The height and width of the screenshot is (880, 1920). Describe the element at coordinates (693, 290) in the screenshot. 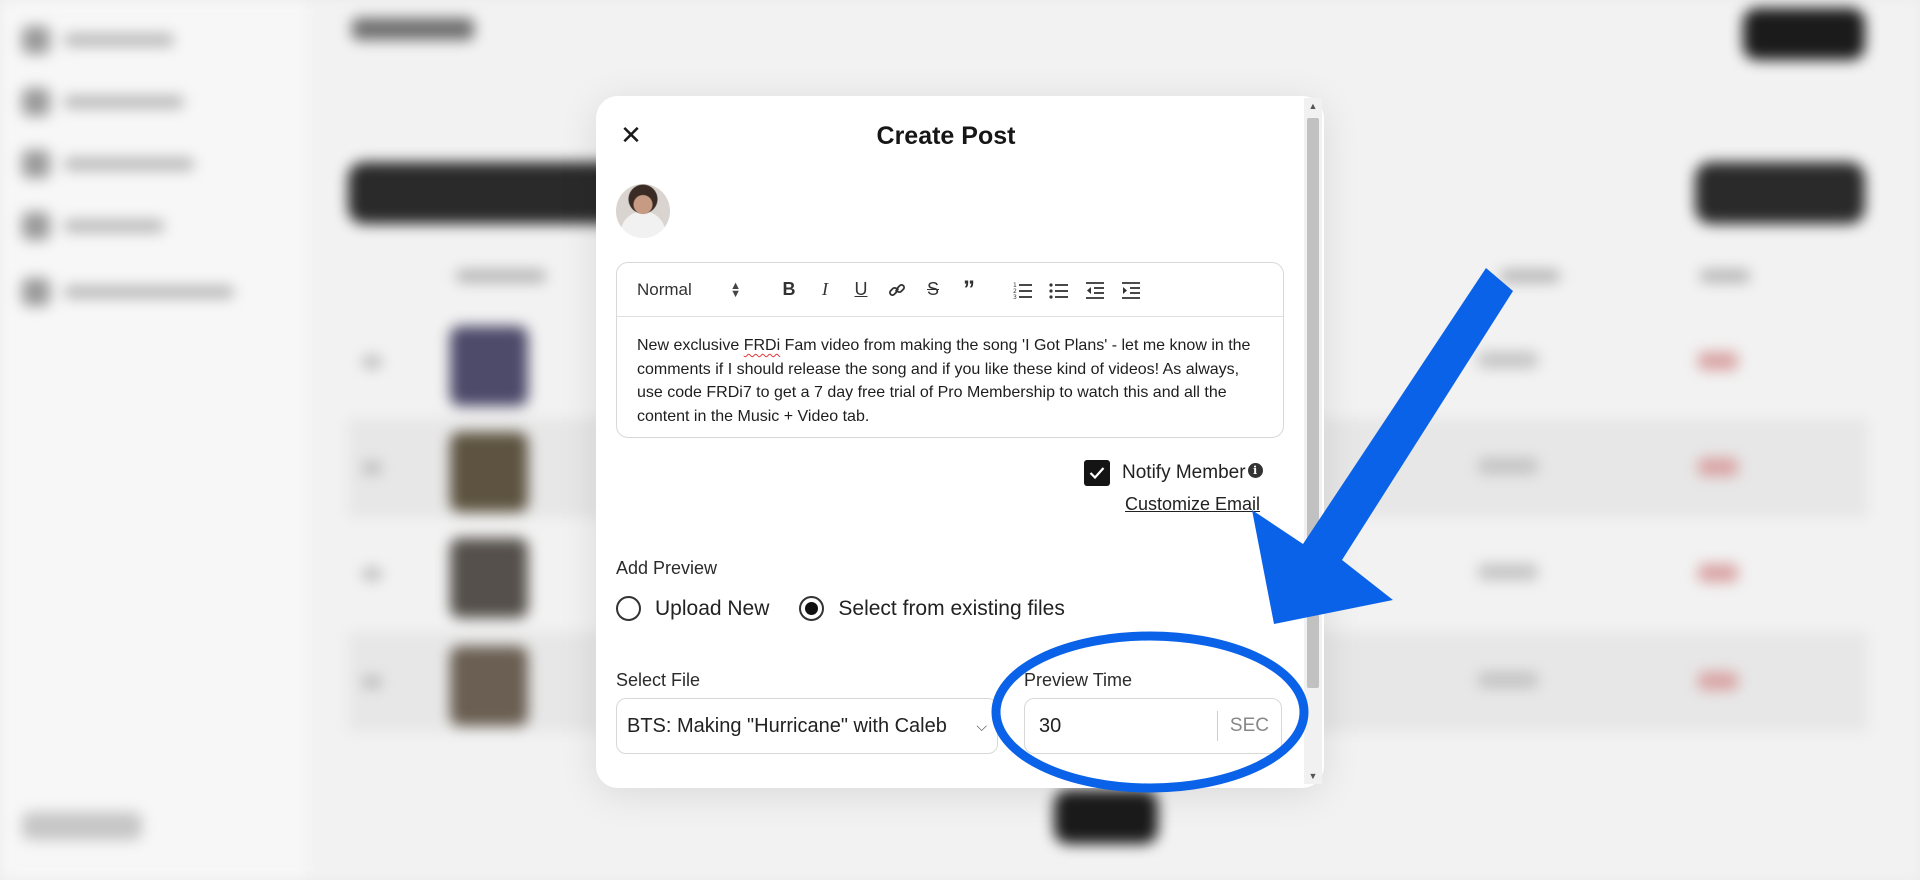

I see `format-select: Normal ▲ ▼` at that location.